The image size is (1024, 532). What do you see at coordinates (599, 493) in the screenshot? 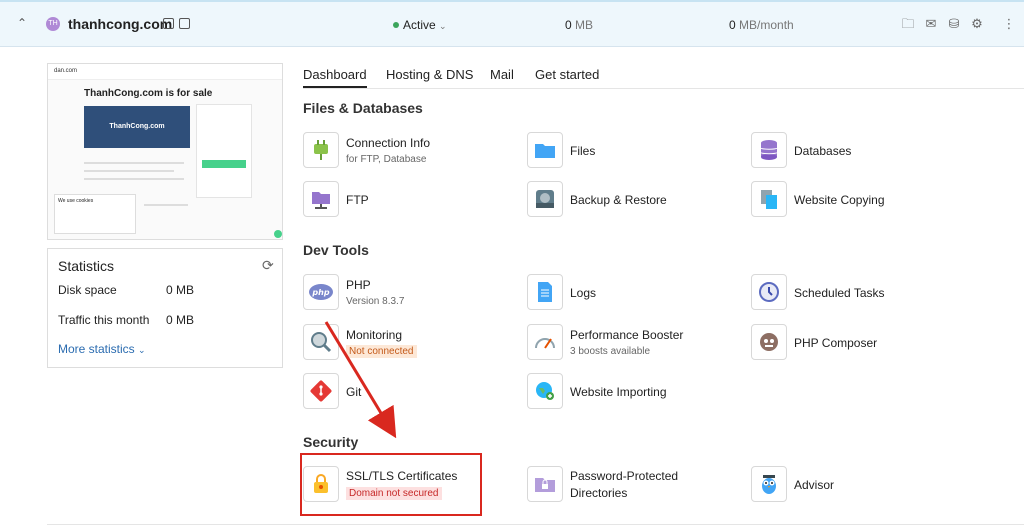
I see `tool-label-line2: Directories` at bounding box center [599, 493].